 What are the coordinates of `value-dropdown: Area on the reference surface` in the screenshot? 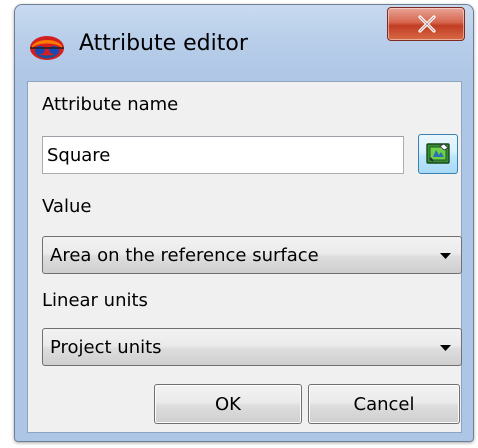 It's located at (252, 255).